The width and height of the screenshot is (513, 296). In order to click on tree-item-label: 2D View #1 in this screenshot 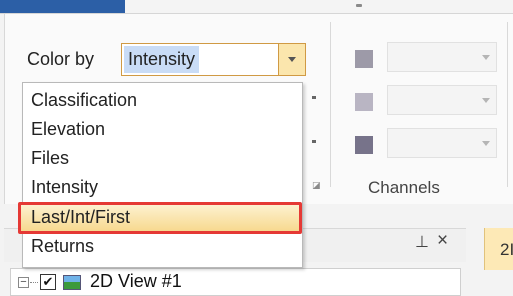, I will do `click(136, 281)`.